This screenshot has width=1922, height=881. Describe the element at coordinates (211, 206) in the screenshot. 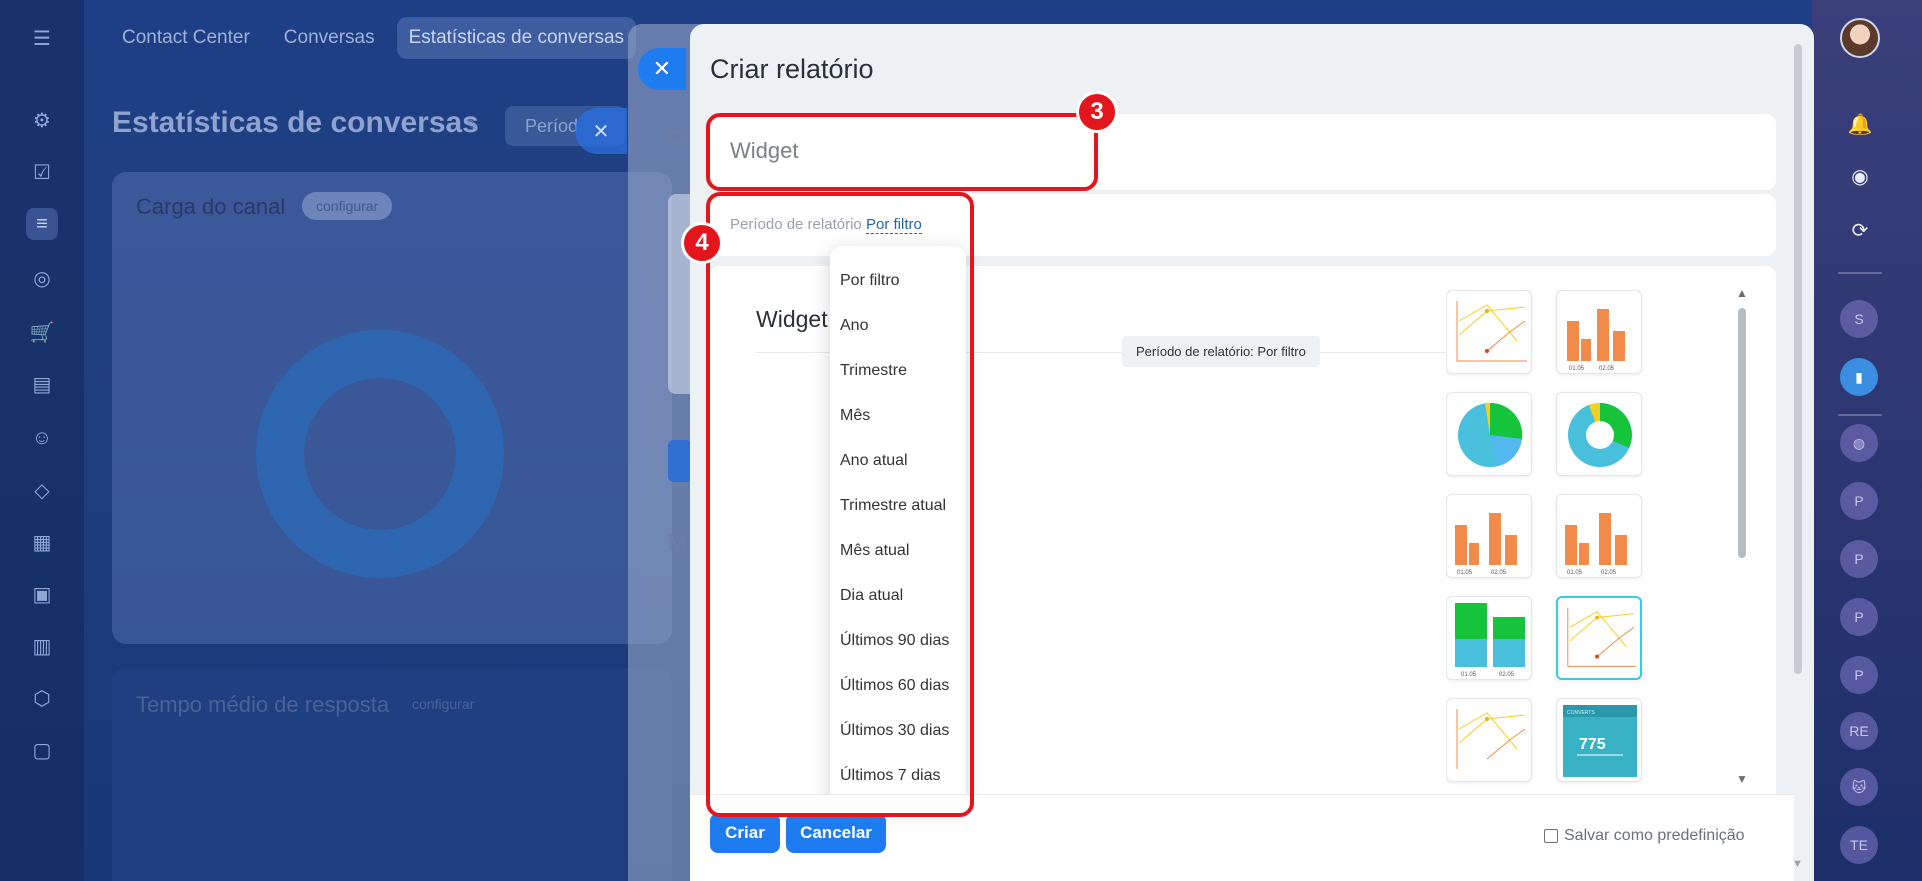

I see `card-title: Carga do canal` at that location.